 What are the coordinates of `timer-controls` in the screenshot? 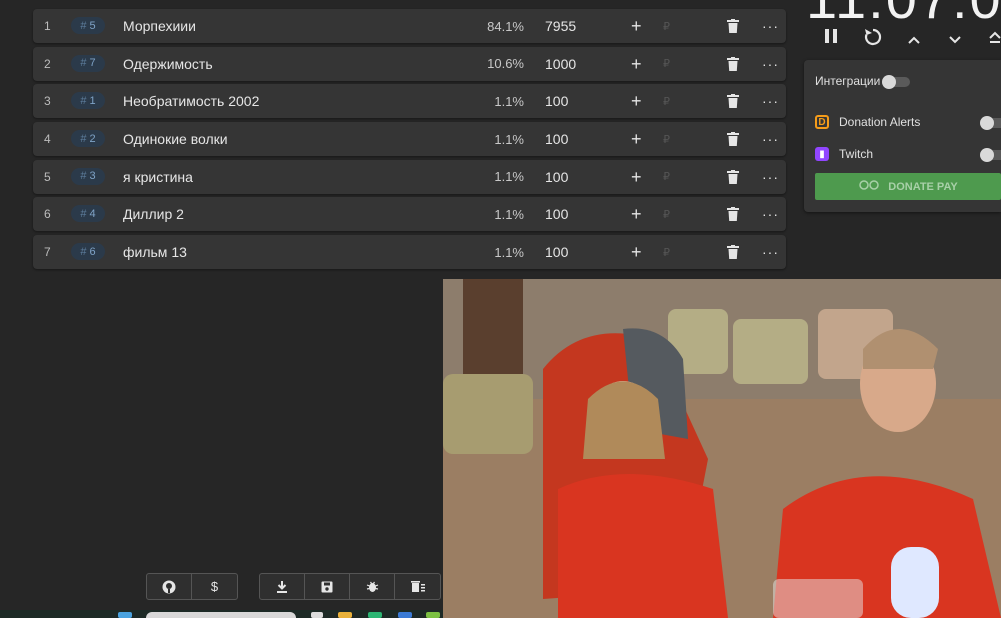 It's located at (909, 39).